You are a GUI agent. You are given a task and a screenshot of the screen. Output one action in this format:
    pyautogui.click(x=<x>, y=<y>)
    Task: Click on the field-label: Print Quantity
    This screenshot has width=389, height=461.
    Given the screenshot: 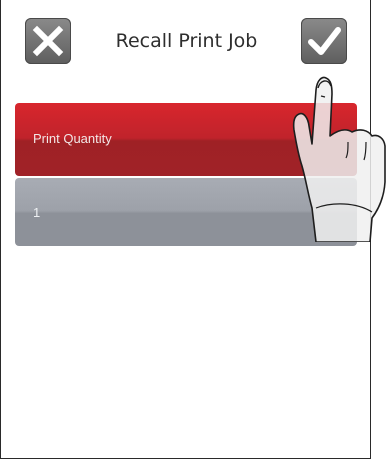 What is the action you would take?
    pyautogui.click(x=72, y=138)
    